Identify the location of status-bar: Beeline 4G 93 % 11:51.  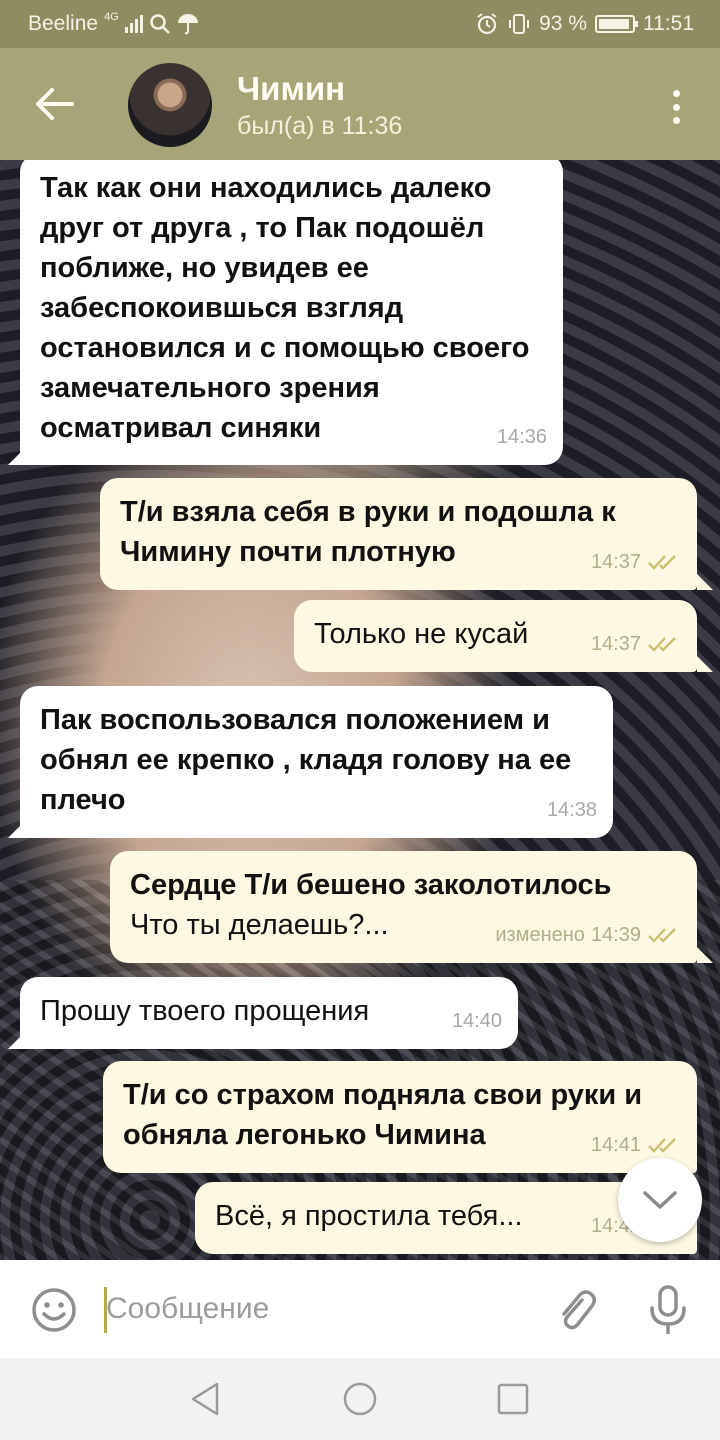
(360, 24).